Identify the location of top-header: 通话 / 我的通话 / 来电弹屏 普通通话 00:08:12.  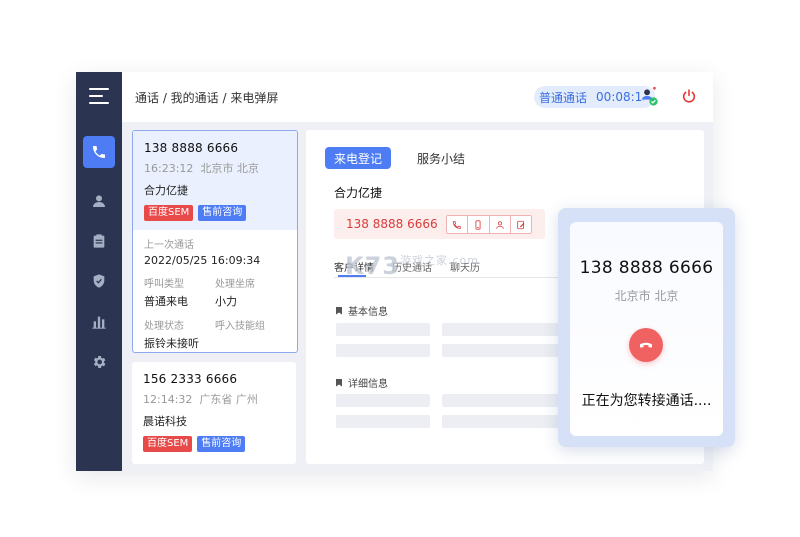
(417, 97).